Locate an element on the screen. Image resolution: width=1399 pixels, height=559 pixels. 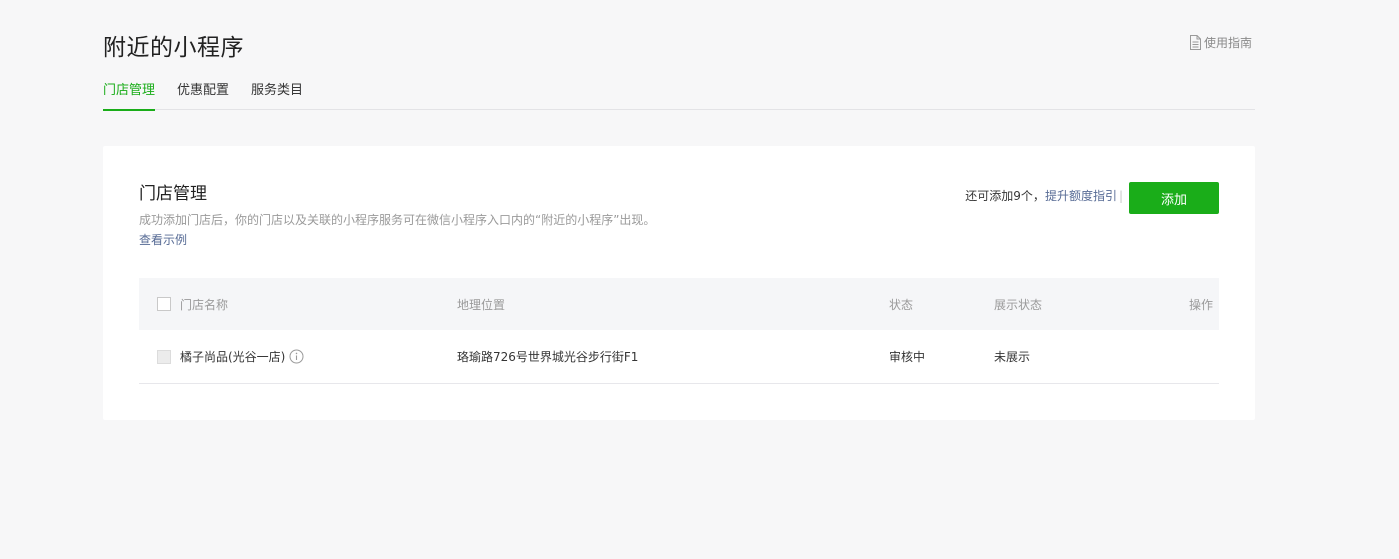
tab-service-category: 服务类目 is located at coordinates (277, 94).